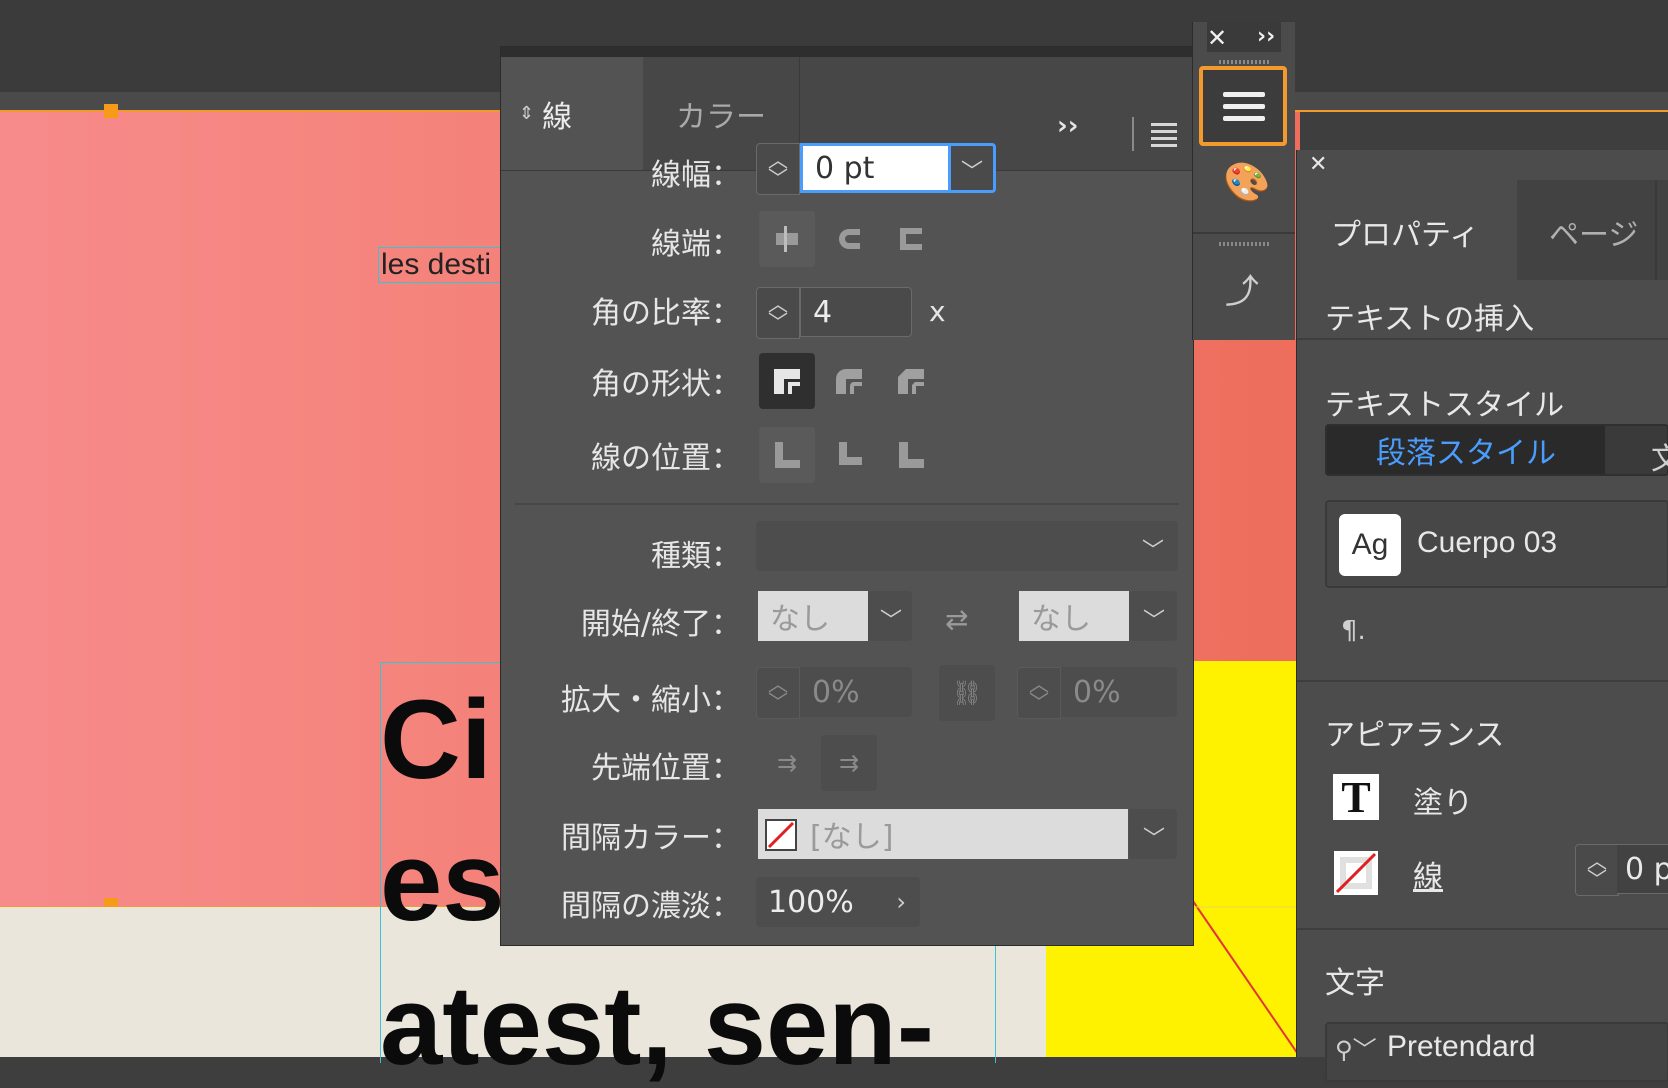 The height and width of the screenshot is (1088, 1668). What do you see at coordinates (967, 546) in the screenshot?
I see `stroke-type-dropdown: ﹀` at bounding box center [967, 546].